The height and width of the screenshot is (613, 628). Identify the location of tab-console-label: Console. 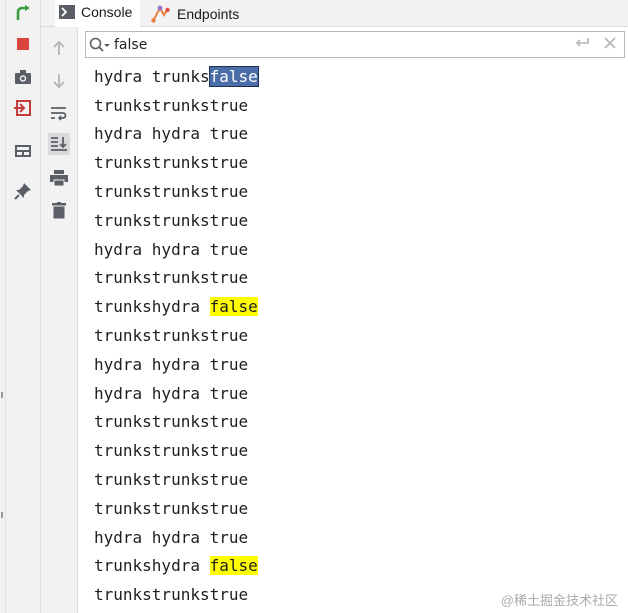
(107, 12).